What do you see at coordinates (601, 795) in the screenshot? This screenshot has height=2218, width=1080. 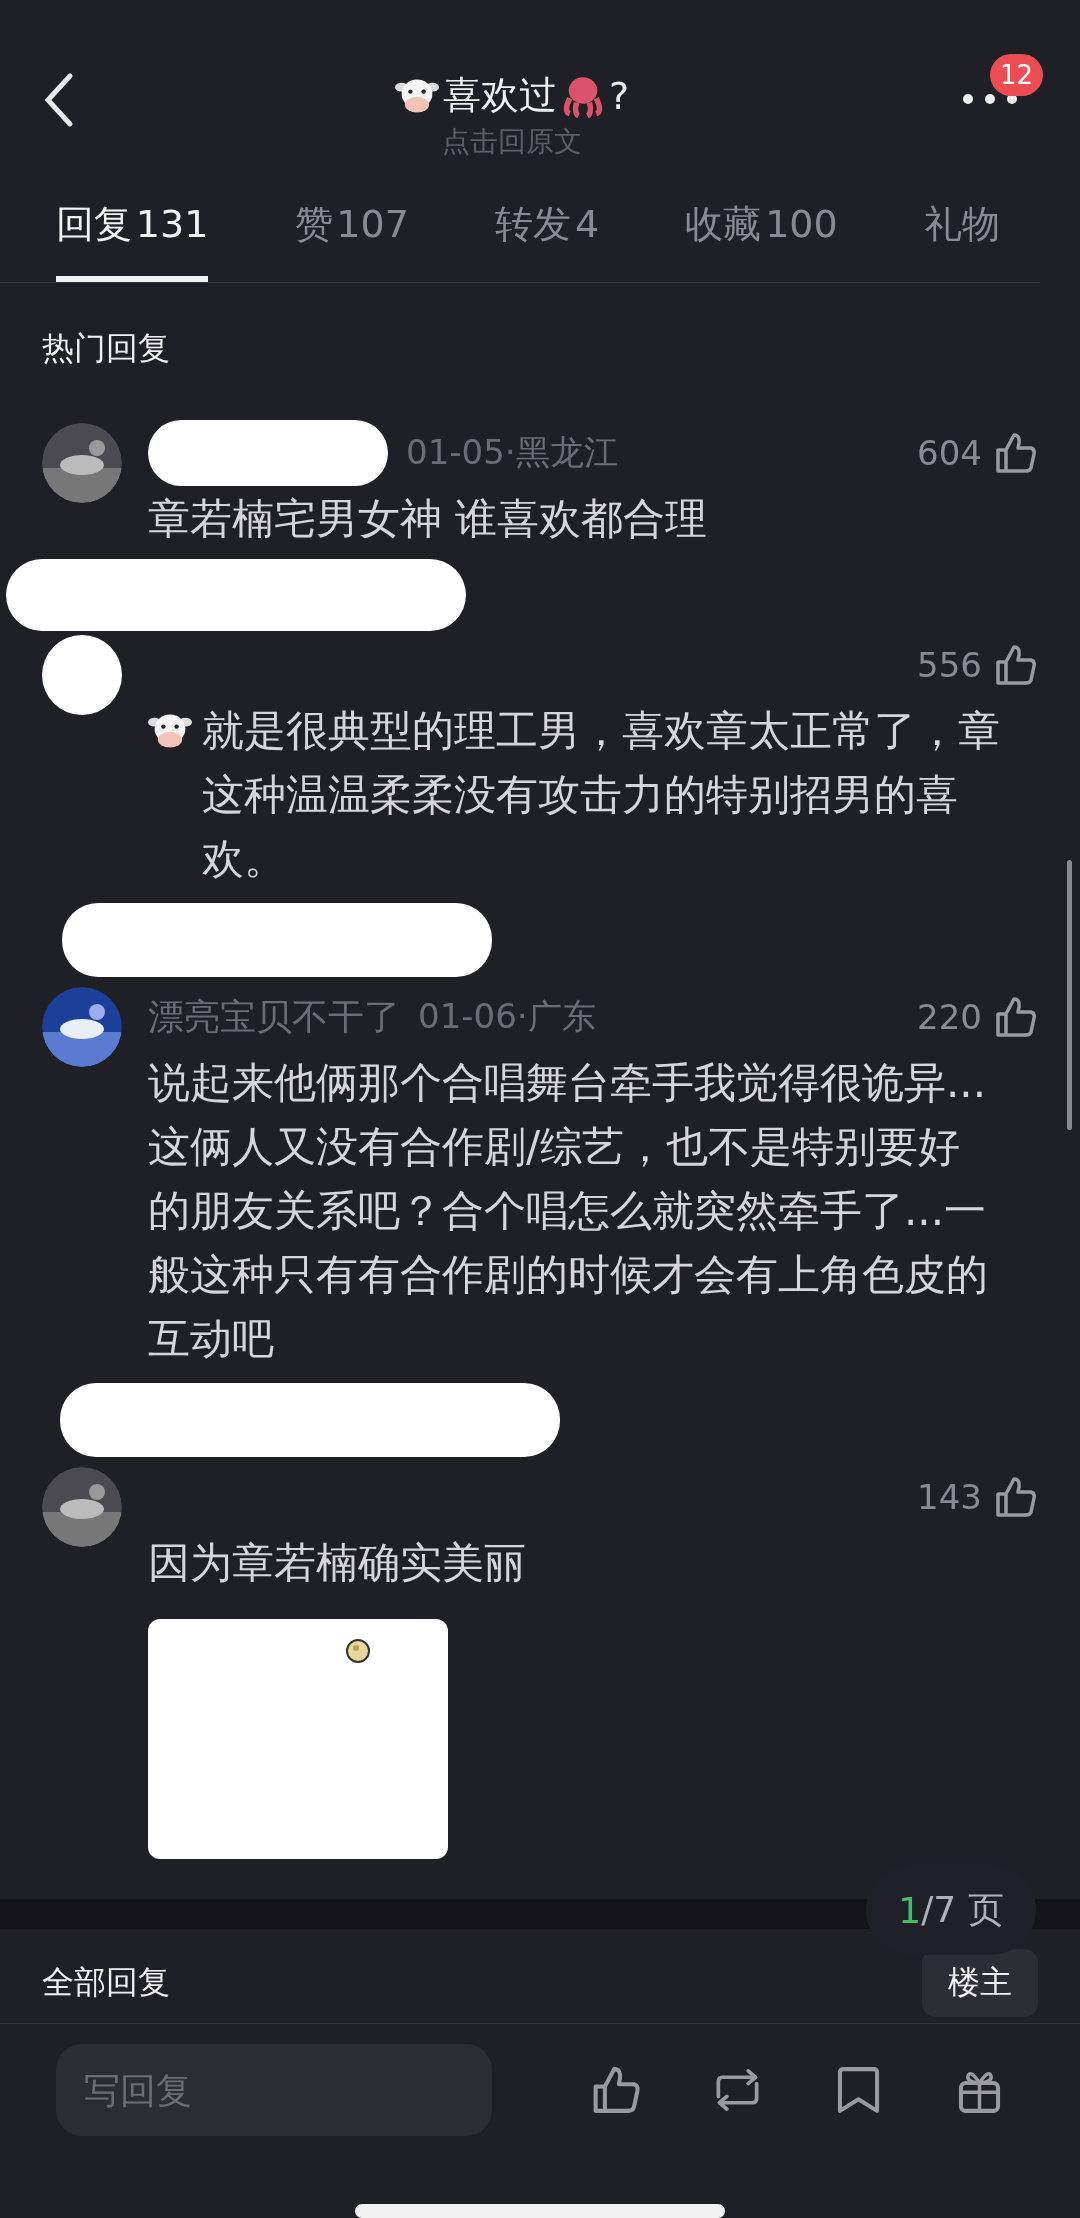 I see `comment-text: 就是很典型的理工男，喜欢章太正常了，章这种温温柔柔没有攻击力的特别招男的喜欢。` at bounding box center [601, 795].